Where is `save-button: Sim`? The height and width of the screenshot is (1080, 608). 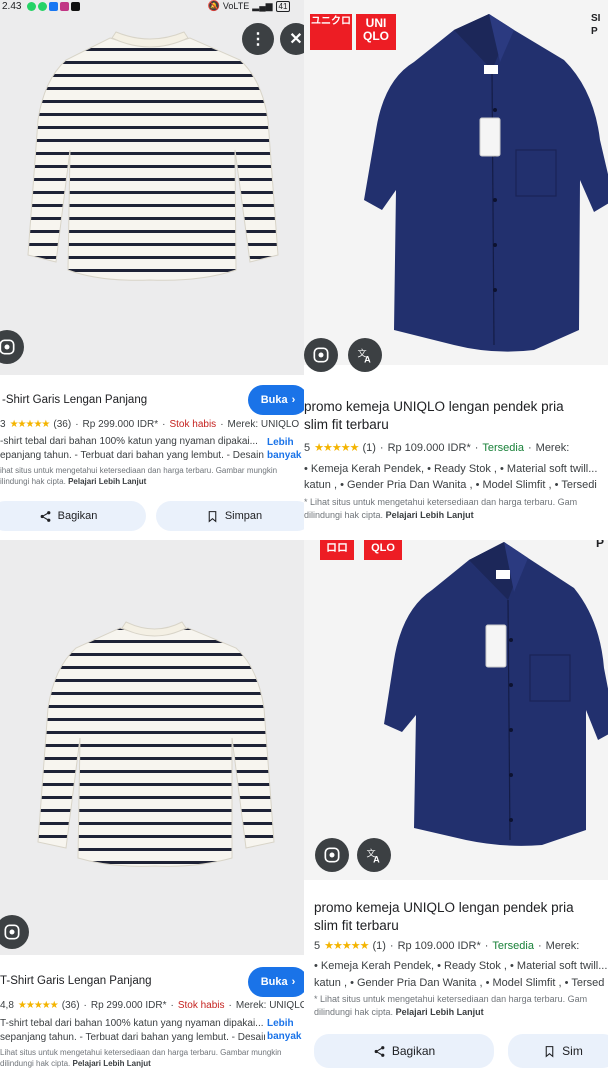 save-button: Sim is located at coordinates (558, 1051).